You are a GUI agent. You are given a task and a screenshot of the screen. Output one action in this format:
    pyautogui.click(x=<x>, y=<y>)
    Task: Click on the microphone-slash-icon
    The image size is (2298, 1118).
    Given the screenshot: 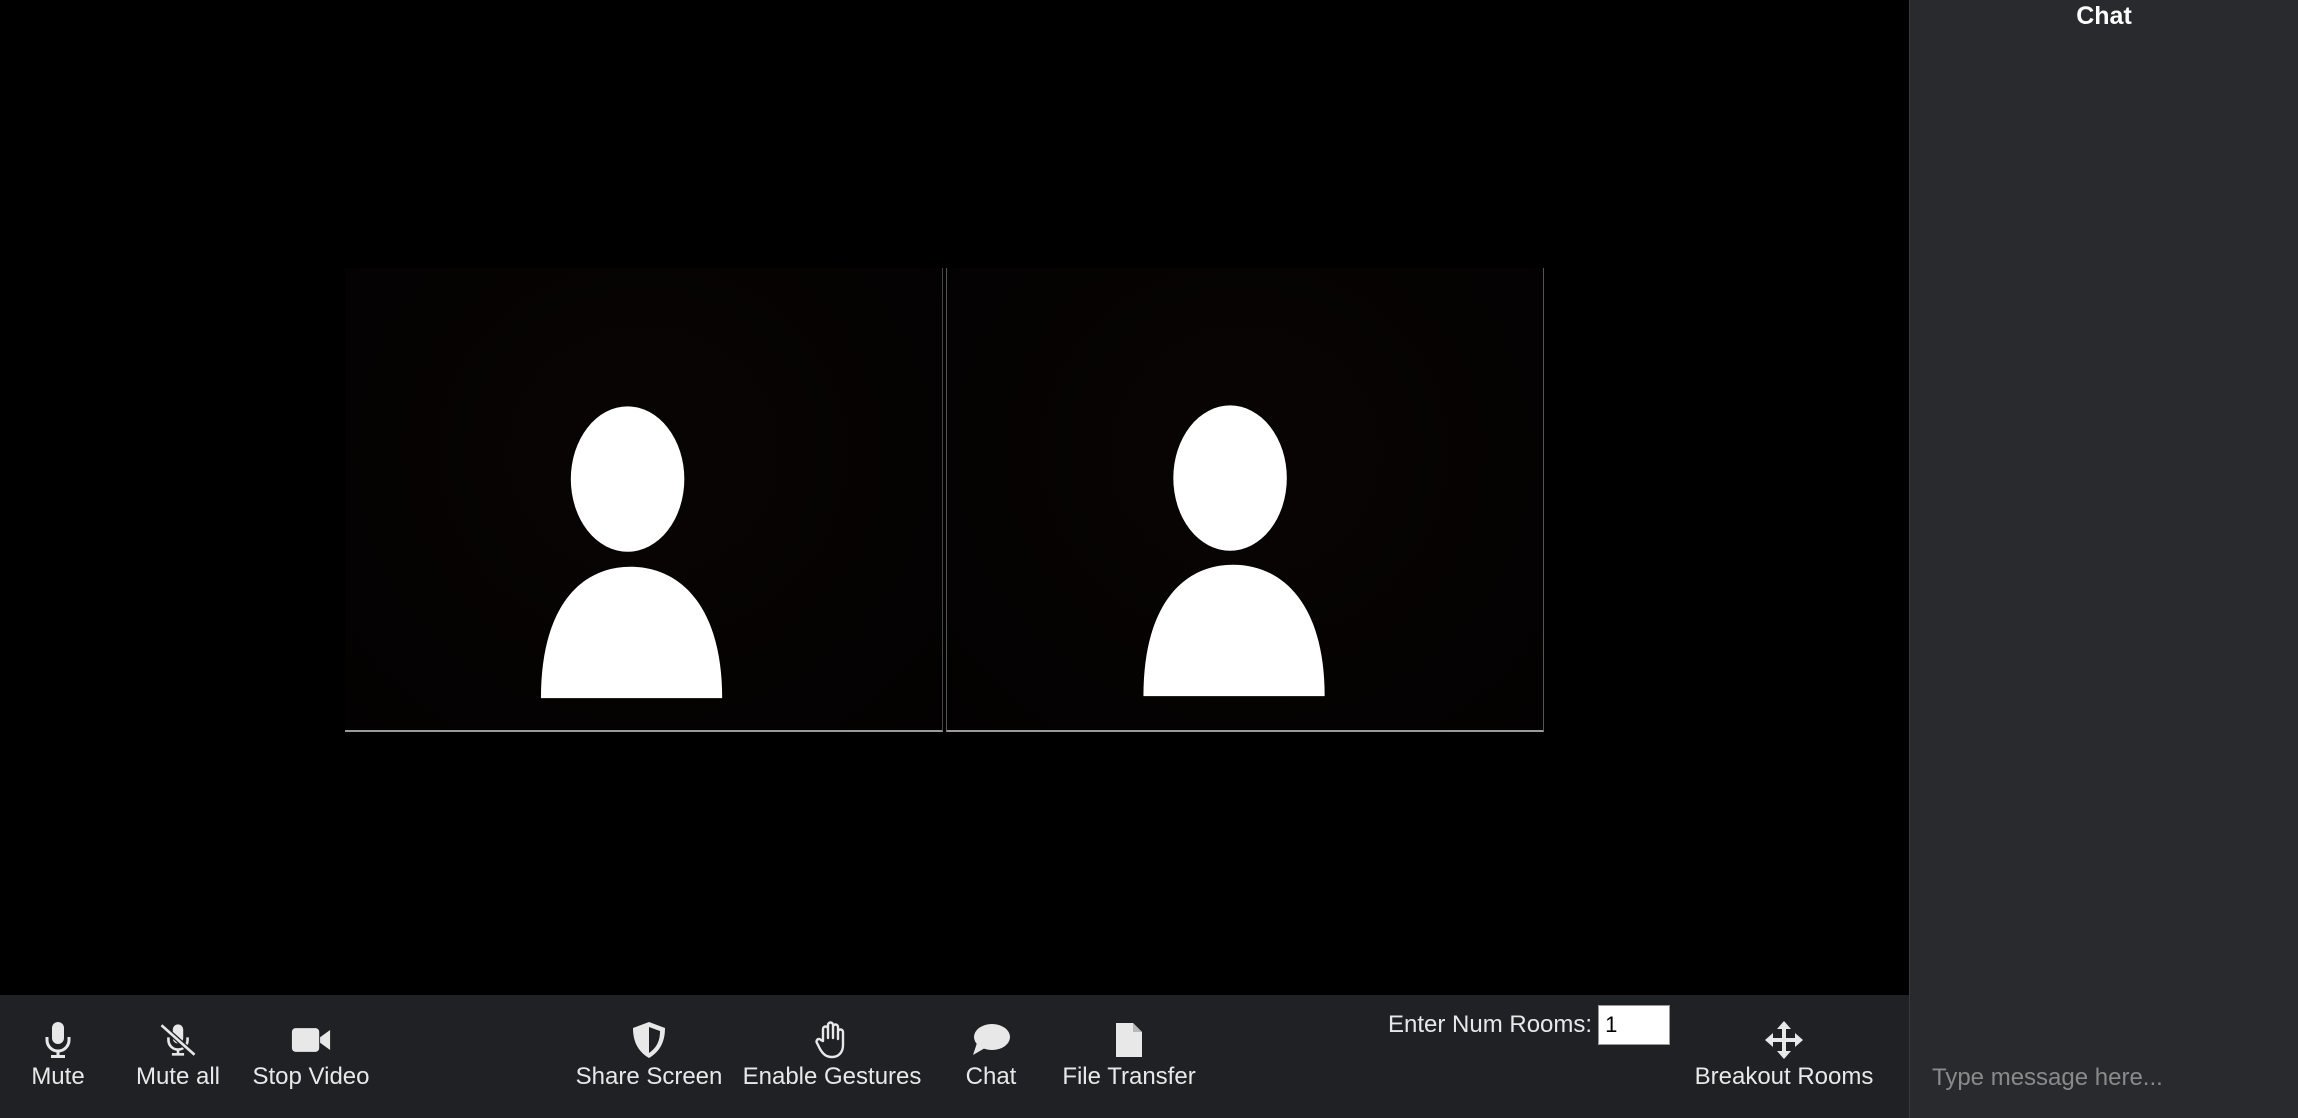 What is the action you would take?
    pyautogui.click(x=178, y=1040)
    